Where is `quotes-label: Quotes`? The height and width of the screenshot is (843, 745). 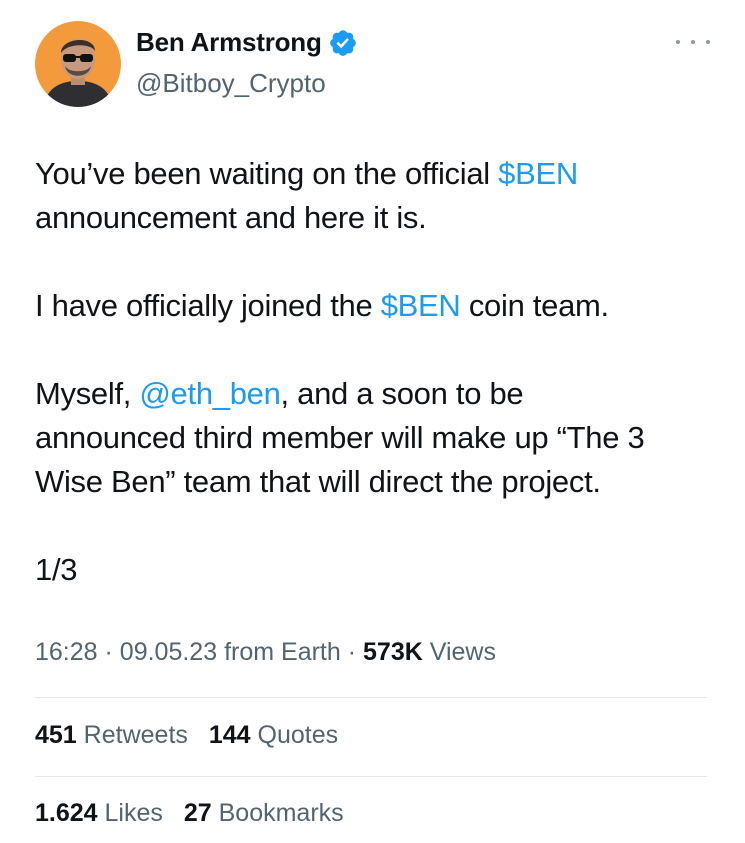 quotes-label: Quotes is located at coordinates (298, 735).